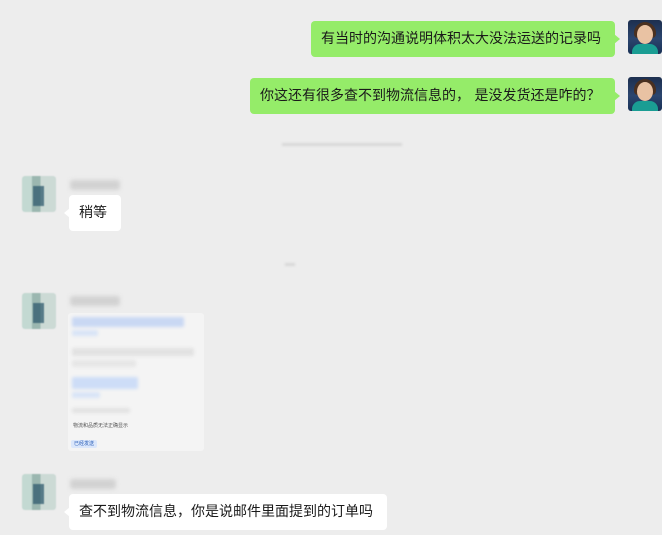  What do you see at coordinates (430, 96) in the screenshot?
I see `message-text: 你这还有很多查不到物流信息的， 是没发货还是咋的？` at bounding box center [430, 96].